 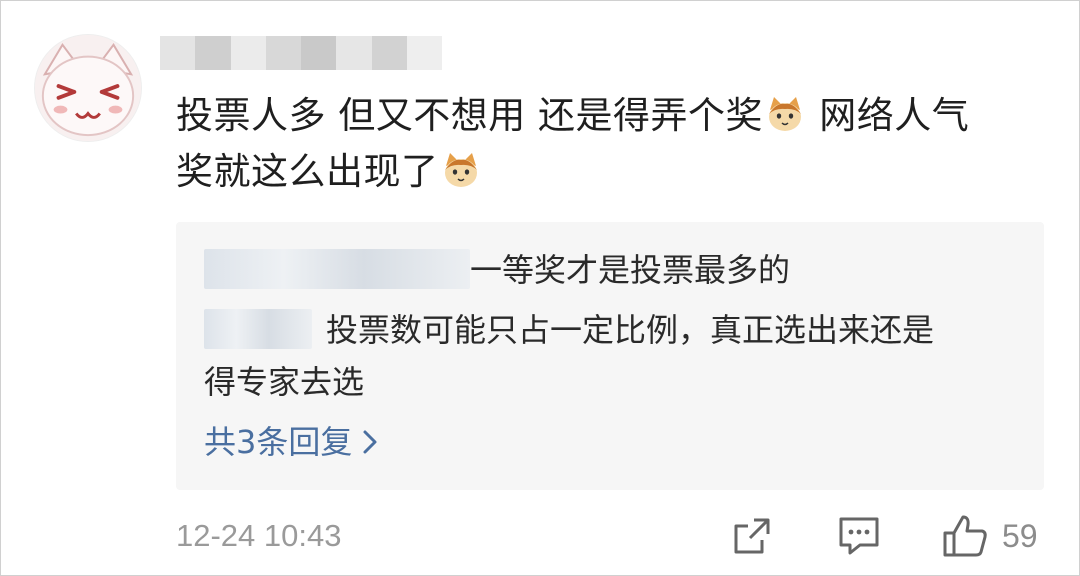 What do you see at coordinates (301, 53) in the screenshot?
I see `username-blurred` at bounding box center [301, 53].